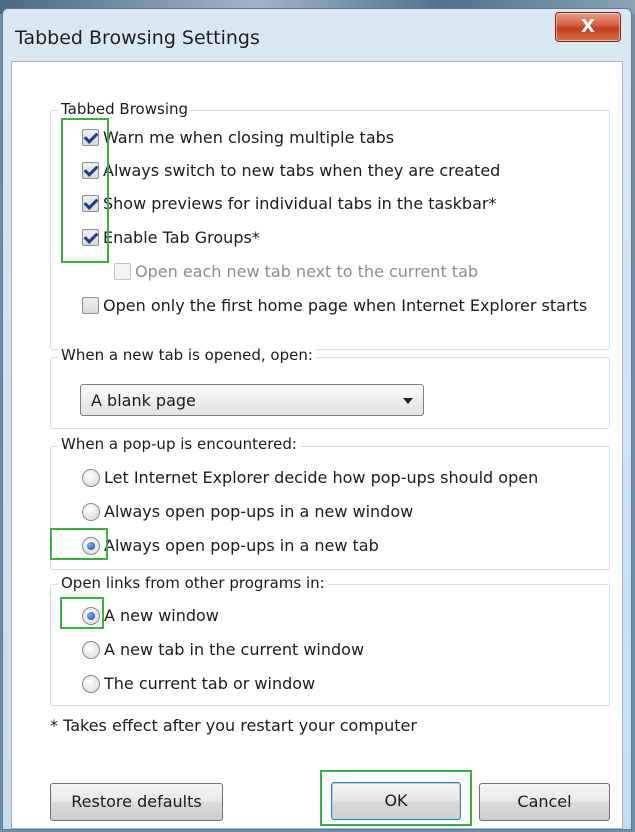 This screenshot has width=635, height=832. I want to click on cancel-button: Cancel, so click(544, 802).